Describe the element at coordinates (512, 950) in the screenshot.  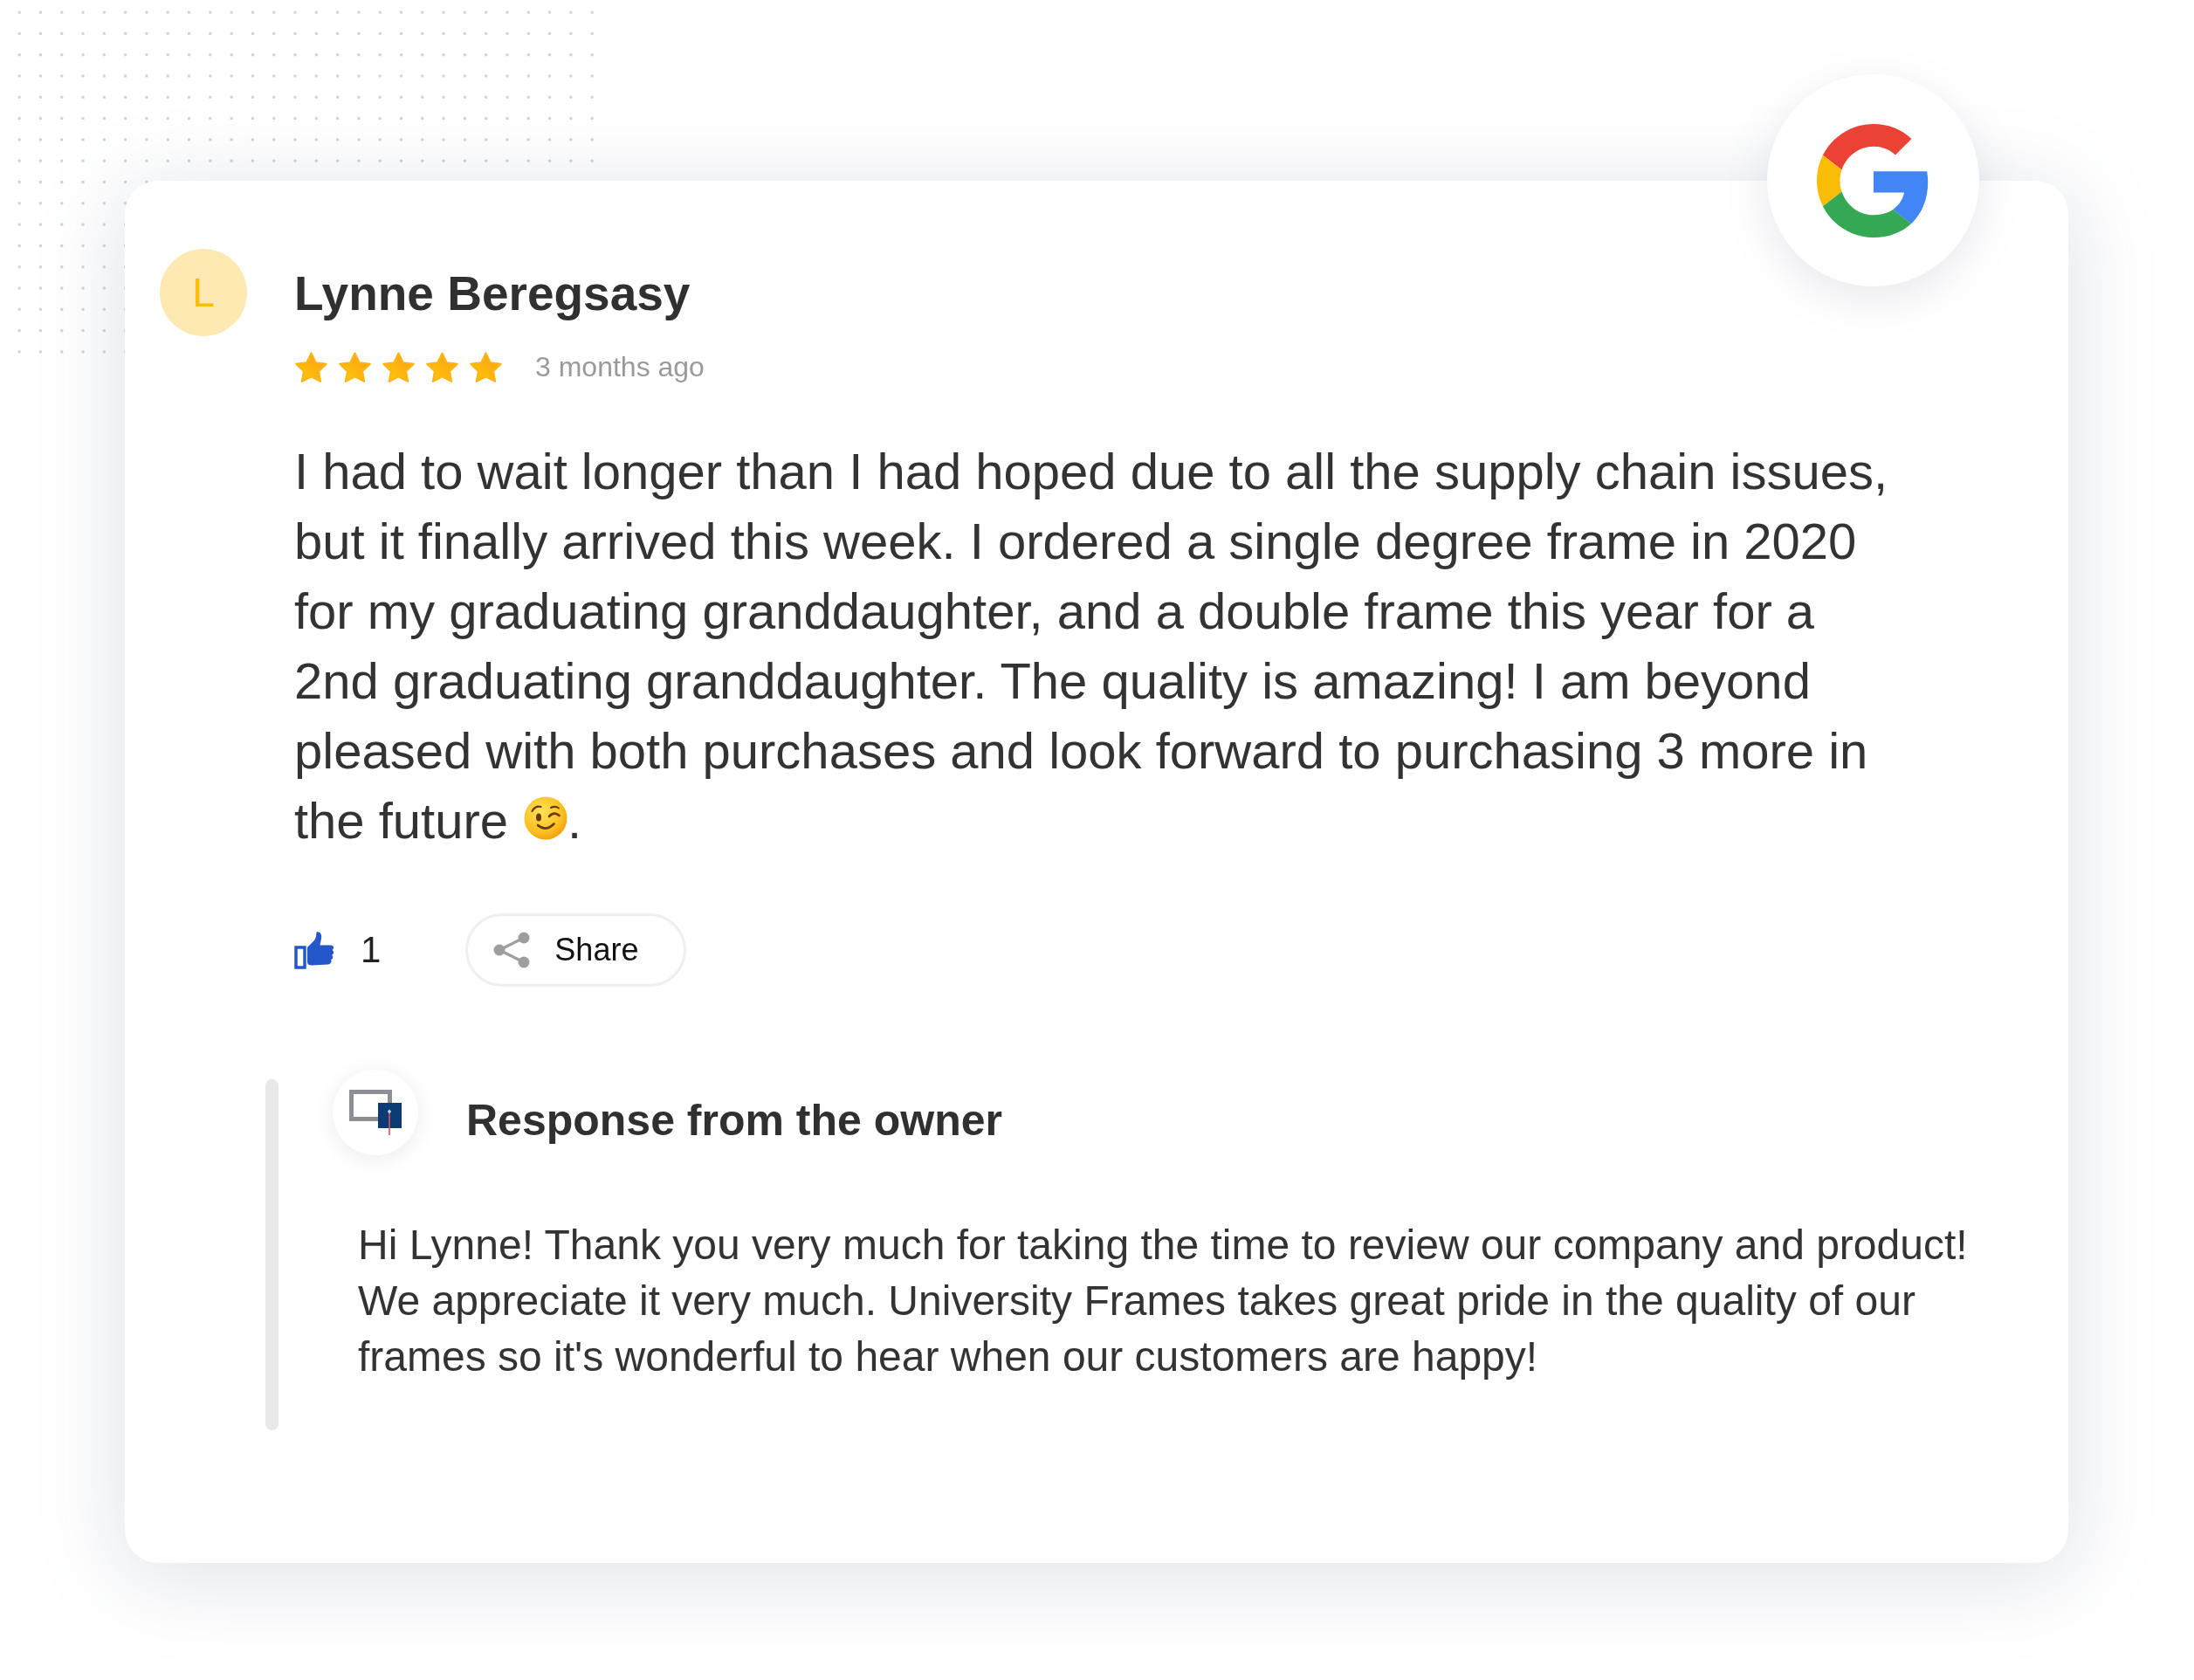
I see `share-icon` at that location.